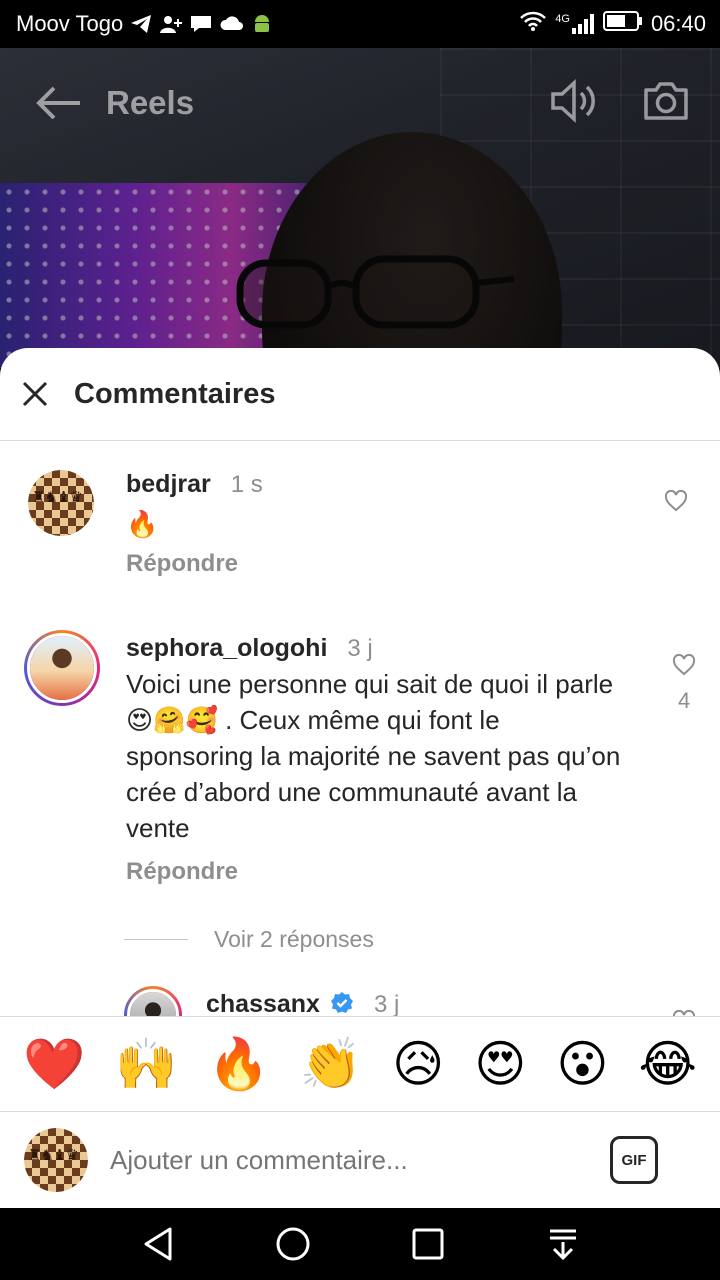  I want to click on android-icon, so click(262, 24).